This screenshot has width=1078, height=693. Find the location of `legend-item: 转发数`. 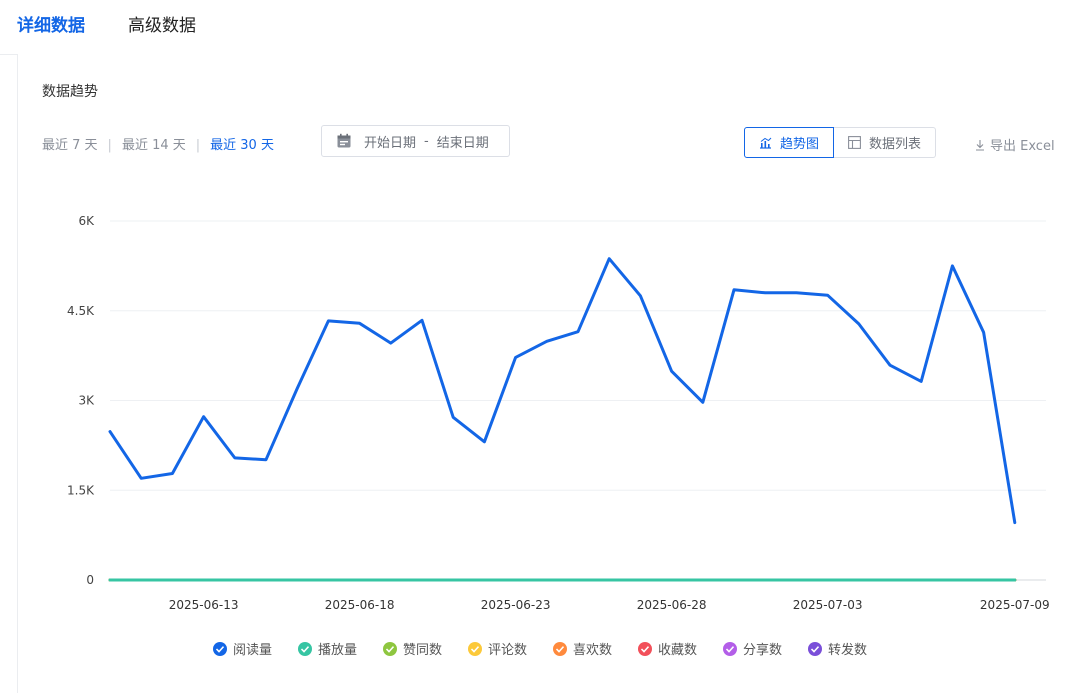

legend-item: 转发数 is located at coordinates (837, 650).